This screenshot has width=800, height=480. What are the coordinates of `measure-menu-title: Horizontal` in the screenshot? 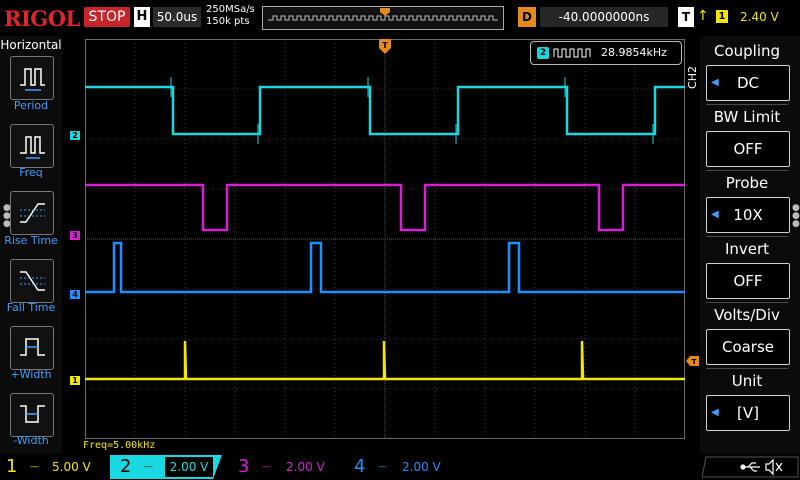 It's located at (31, 45).